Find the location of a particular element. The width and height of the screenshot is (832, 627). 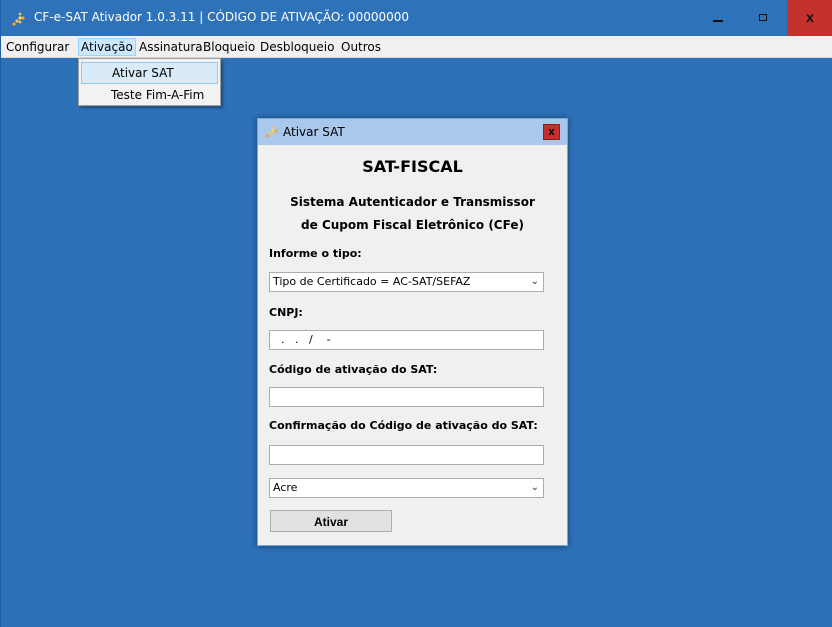

menu-assinatura: Assinatura is located at coordinates (171, 47).